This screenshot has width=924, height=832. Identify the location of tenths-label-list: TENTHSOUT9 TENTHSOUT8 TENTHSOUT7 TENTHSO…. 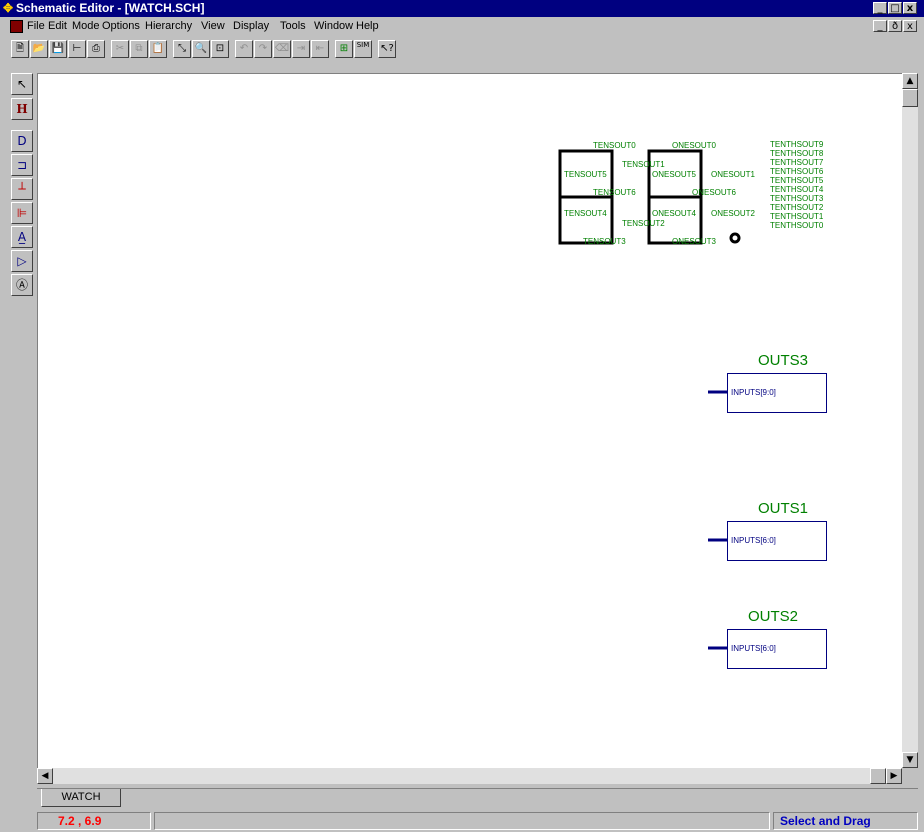
(796, 185).